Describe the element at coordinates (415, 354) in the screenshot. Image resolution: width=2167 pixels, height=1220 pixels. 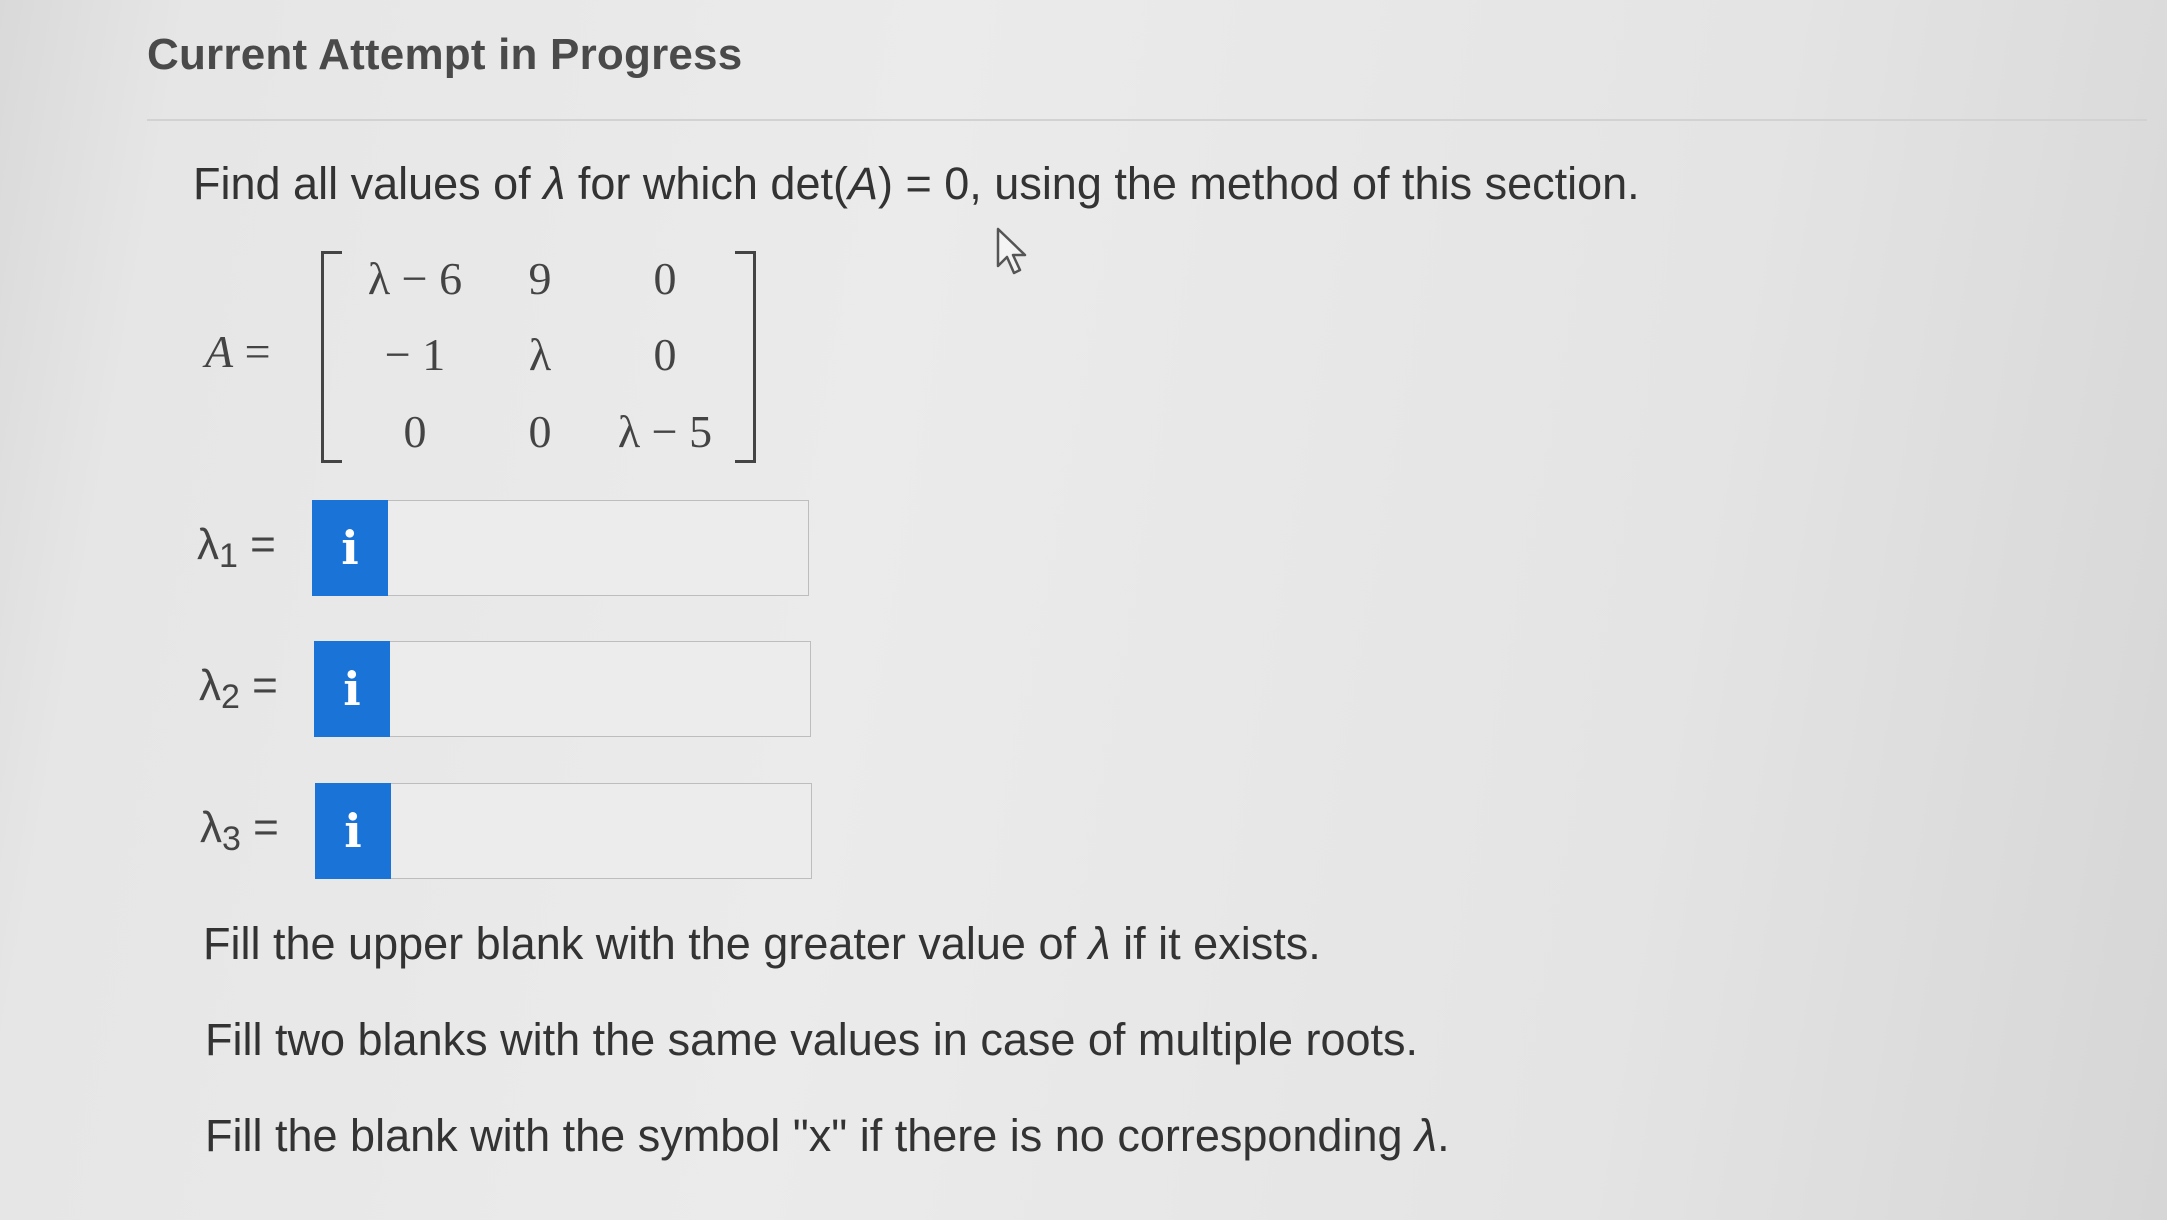
I see `matrix-cell-2-1: − 1` at that location.